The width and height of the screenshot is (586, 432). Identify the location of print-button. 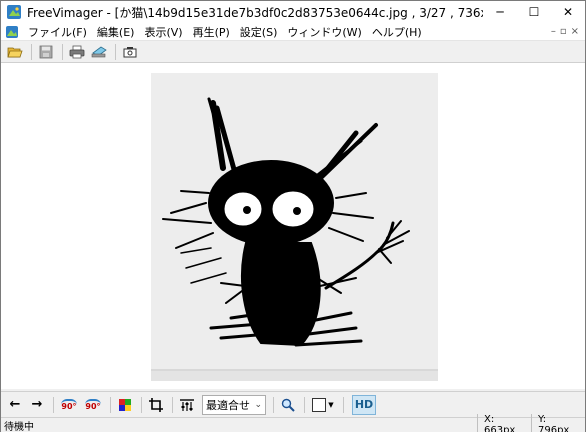
(77, 52).